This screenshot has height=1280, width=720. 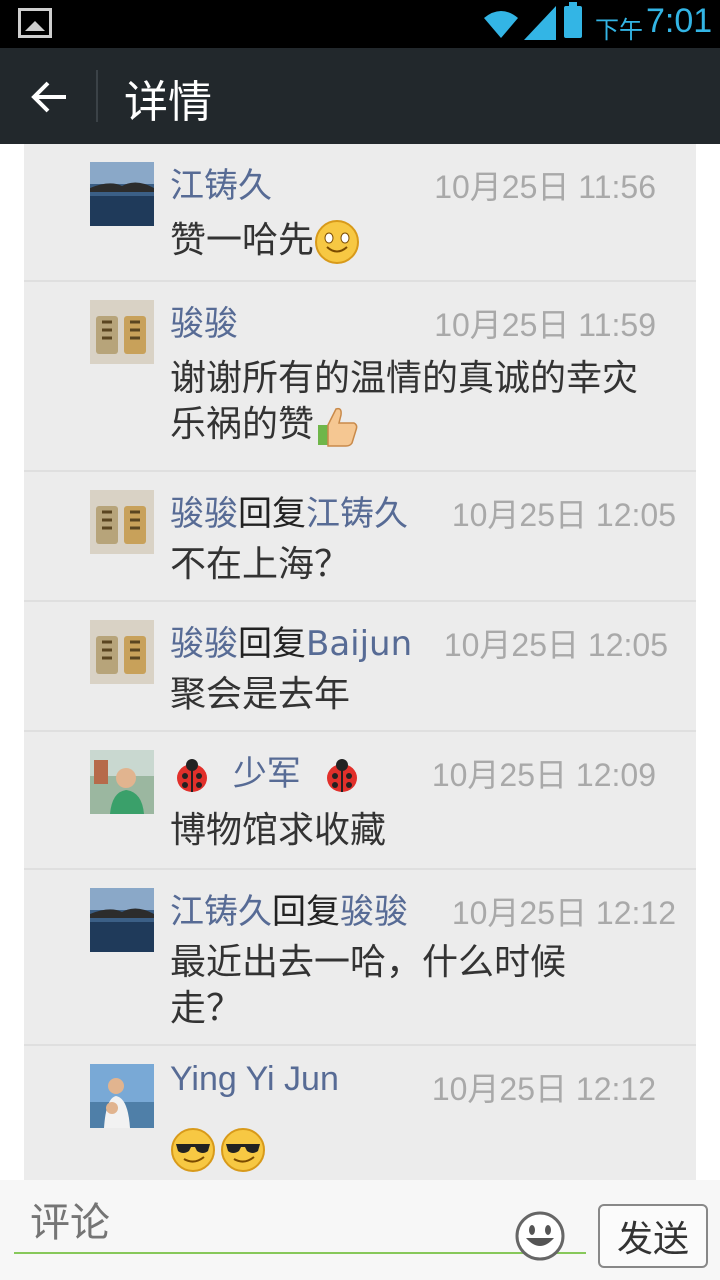 What do you see at coordinates (540, 23) in the screenshot?
I see `signal-icon` at bounding box center [540, 23].